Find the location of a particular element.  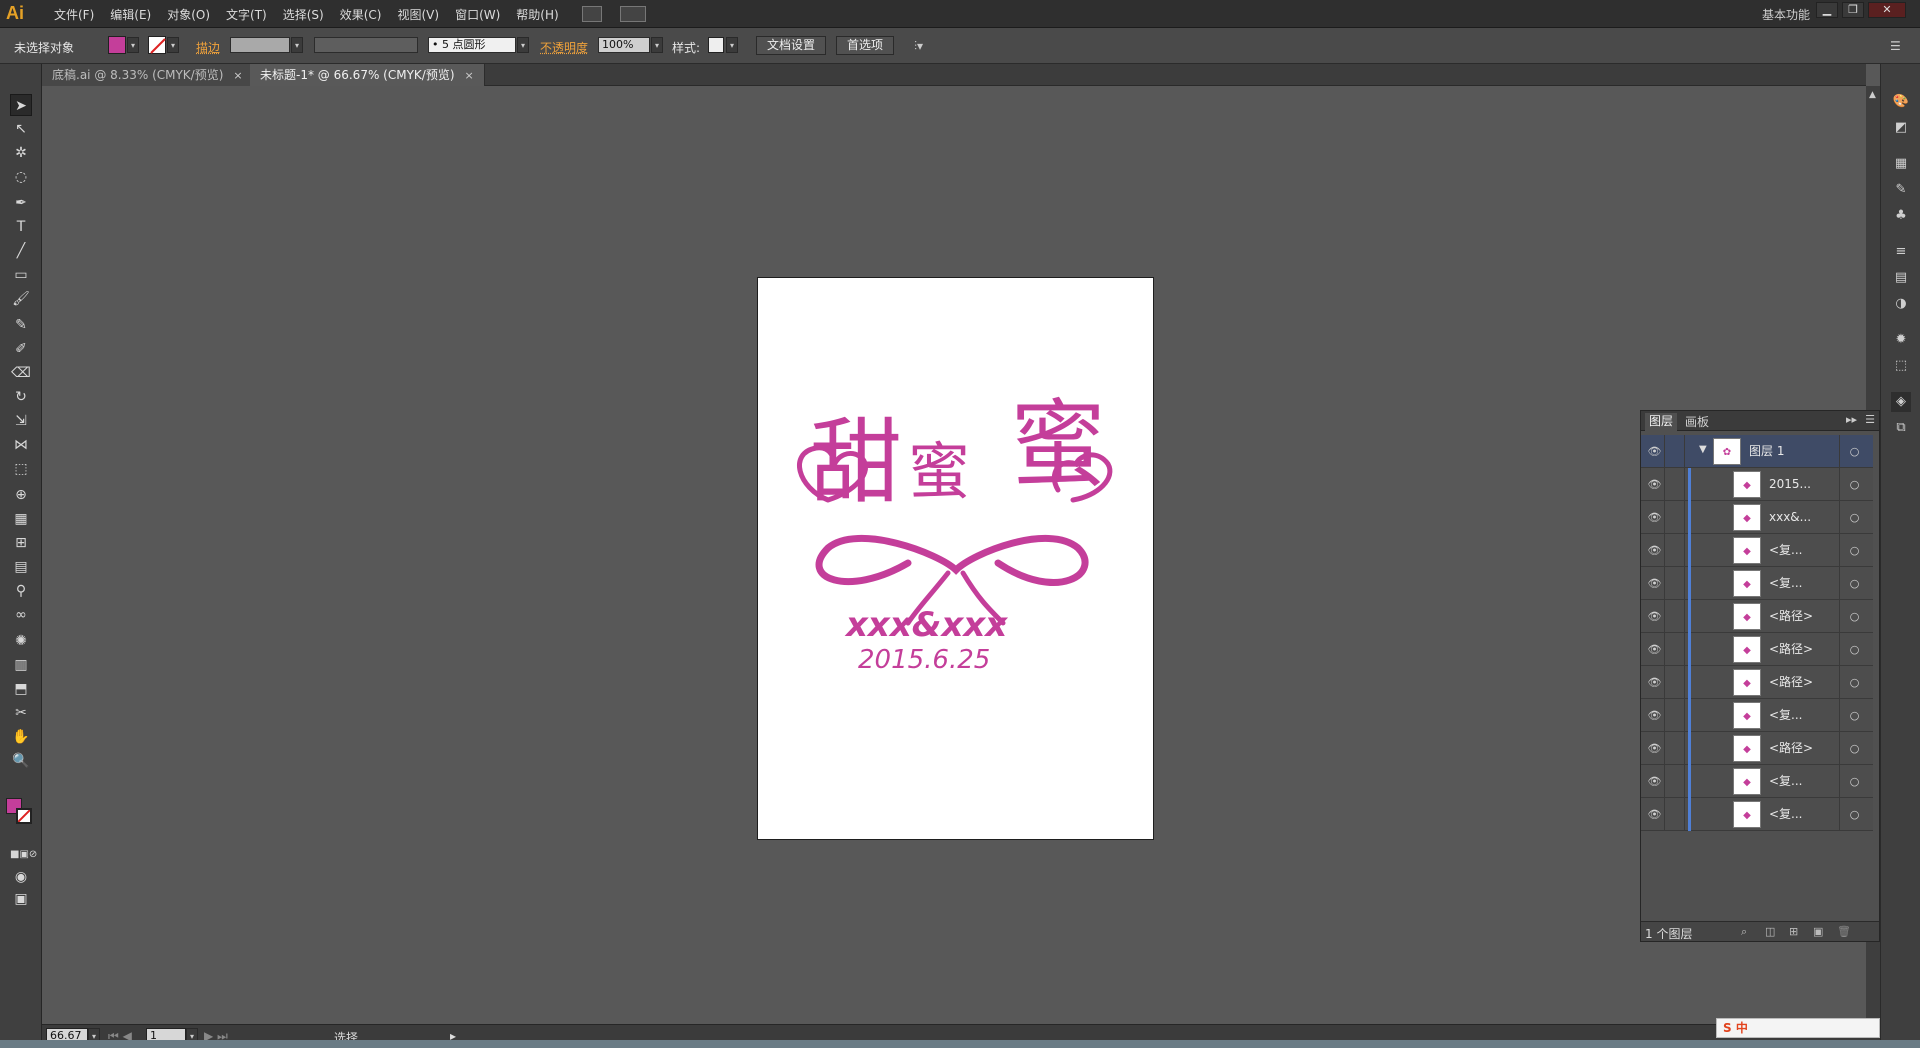

stroke-swatch-icon is located at coordinates (157, 45).